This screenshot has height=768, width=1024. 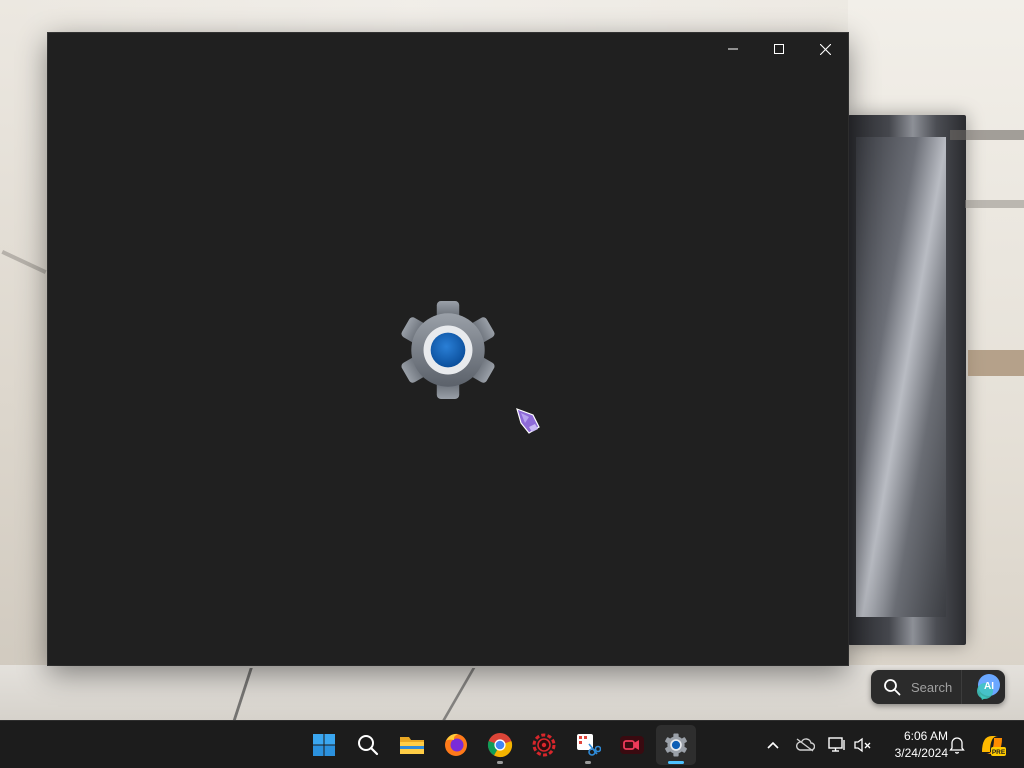 I want to click on taskbar-recorder-app, so click(x=544, y=745).